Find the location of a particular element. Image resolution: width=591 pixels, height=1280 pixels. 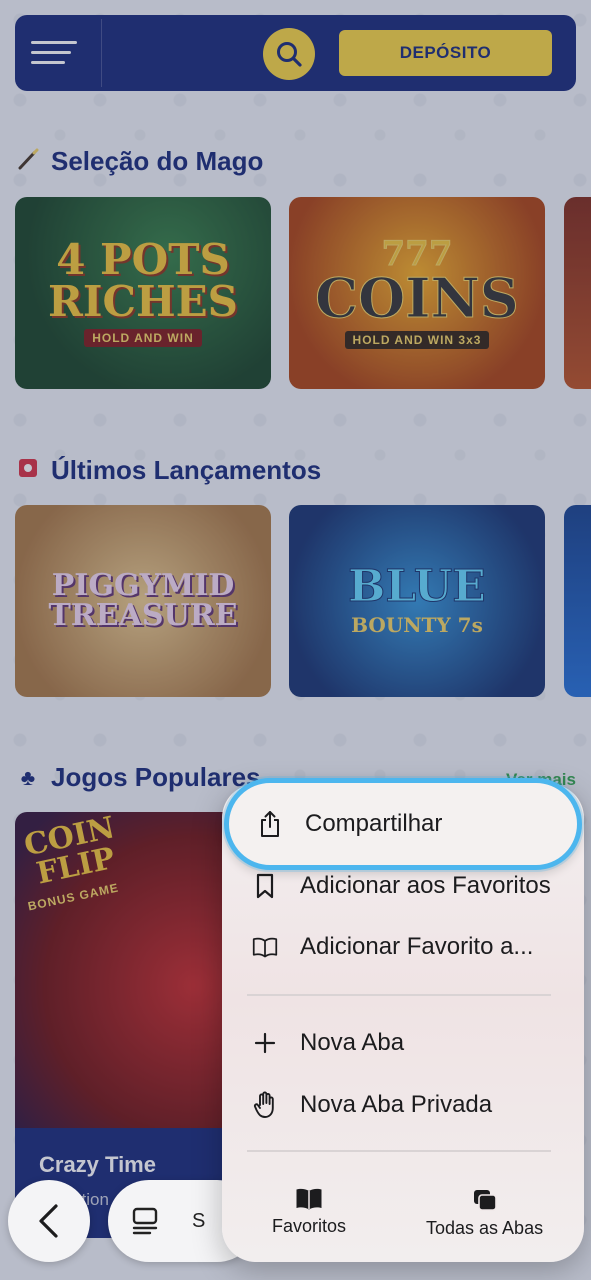

menu-item-label: Adicionar aos Favoritos is located at coordinates (425, 885).